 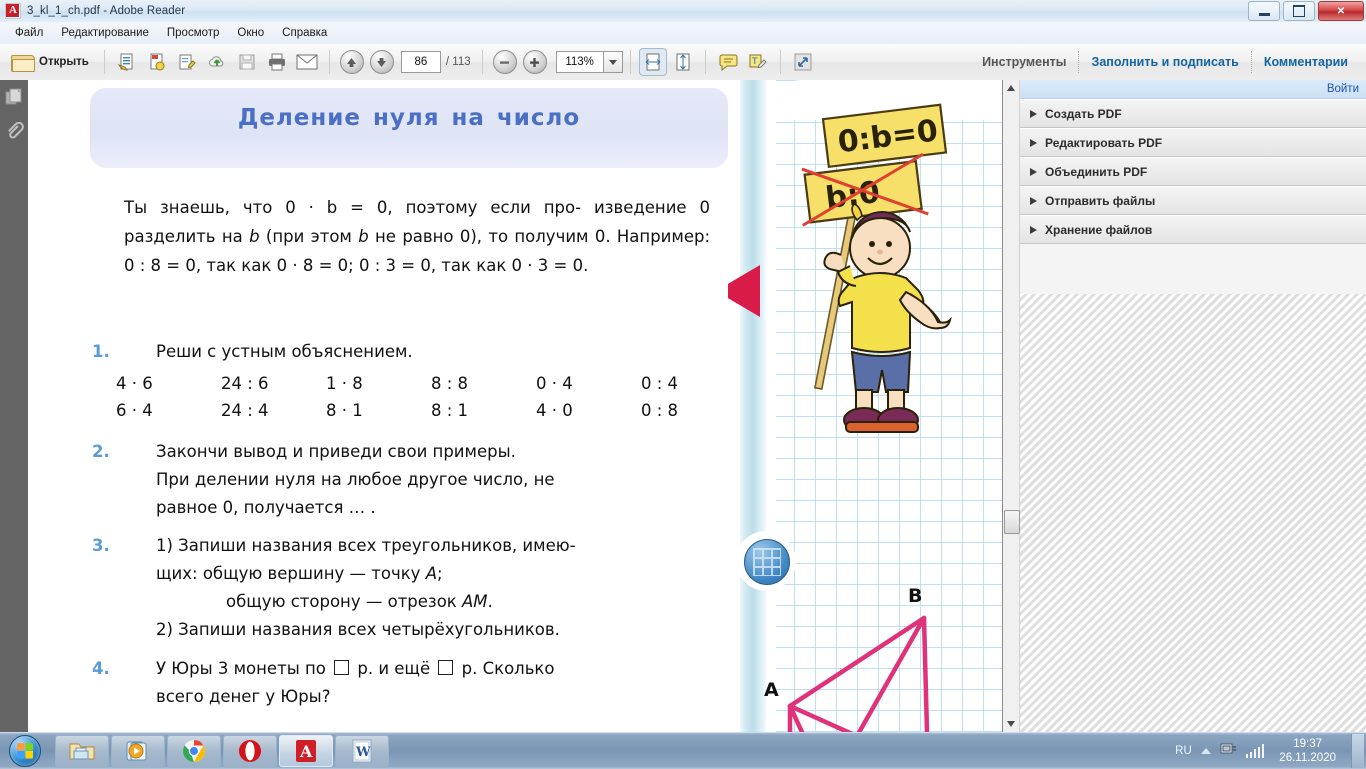 I want to click on intro-formula-2: 0 : 8 = 0, so click(x=160, y=265).